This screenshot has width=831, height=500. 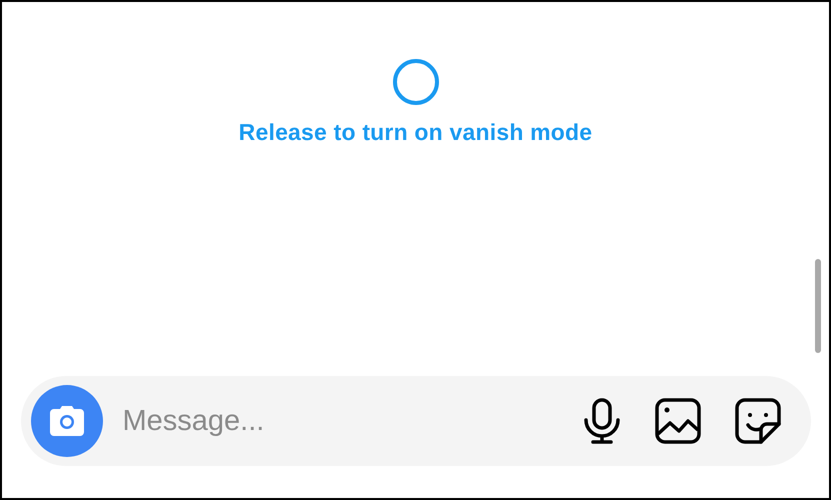 I want to click on microphone-button, so click(x=601, y=421).